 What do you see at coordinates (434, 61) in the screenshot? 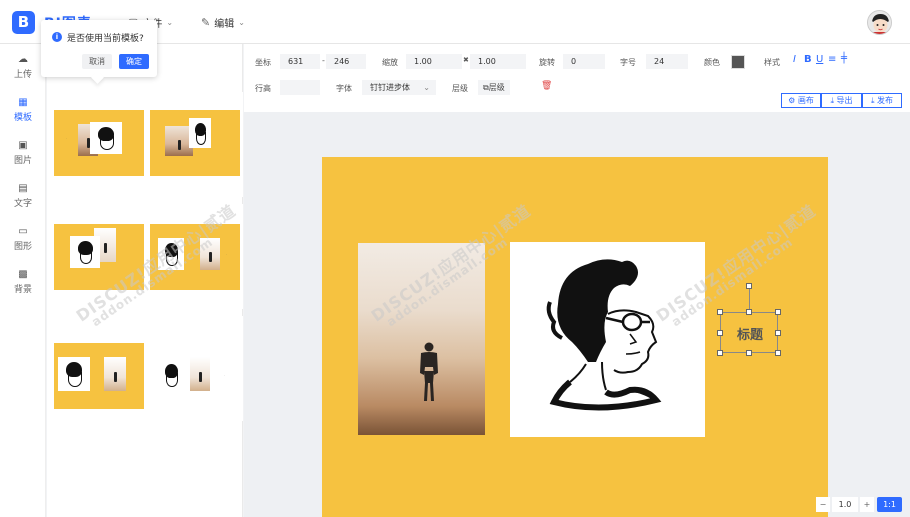
I see `scale-x-input: 1.00` at bounding box center [434, 61].